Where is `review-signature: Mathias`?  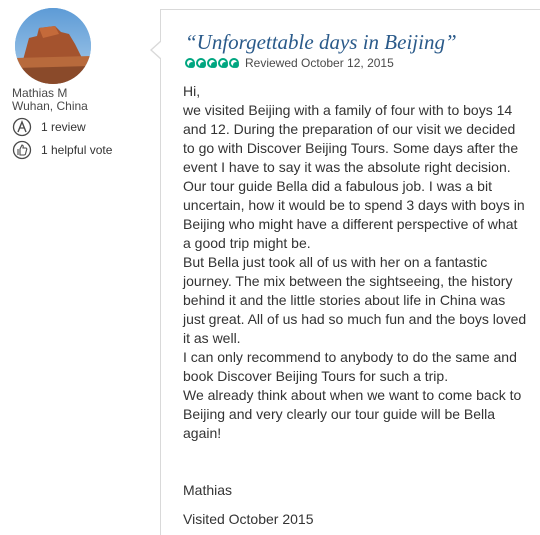
review-signature: Mathias is located at coordinates (208, 490).